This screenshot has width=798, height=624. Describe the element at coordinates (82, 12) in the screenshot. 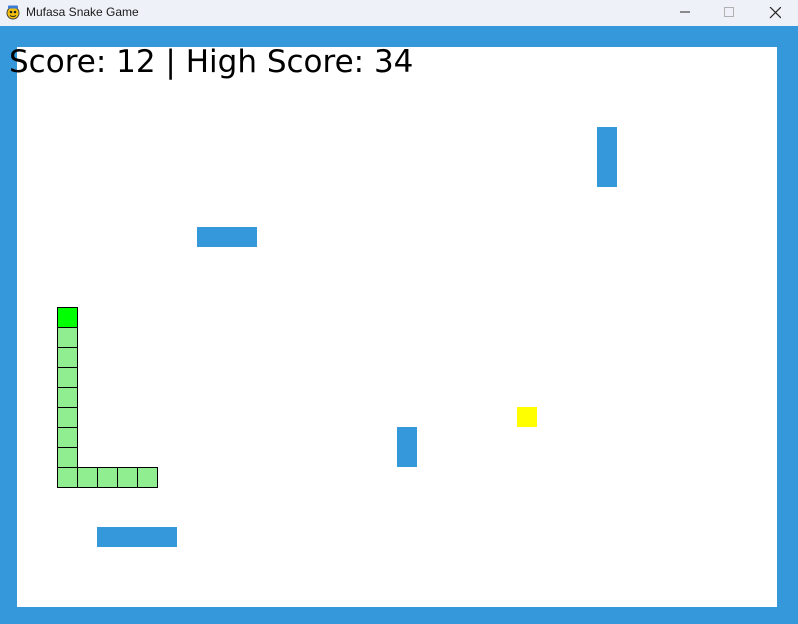

I see `window-title: Mufasa Snake Game` at that location.